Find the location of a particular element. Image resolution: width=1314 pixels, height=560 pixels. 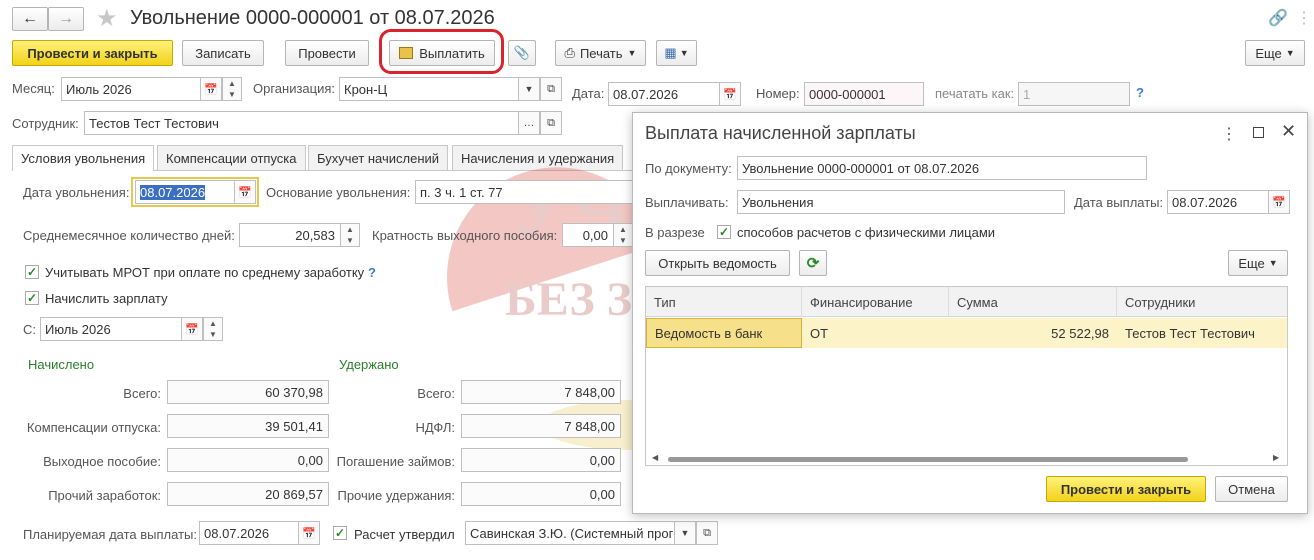

cancel-button: Отмена is located at coordinates (1251, 489).